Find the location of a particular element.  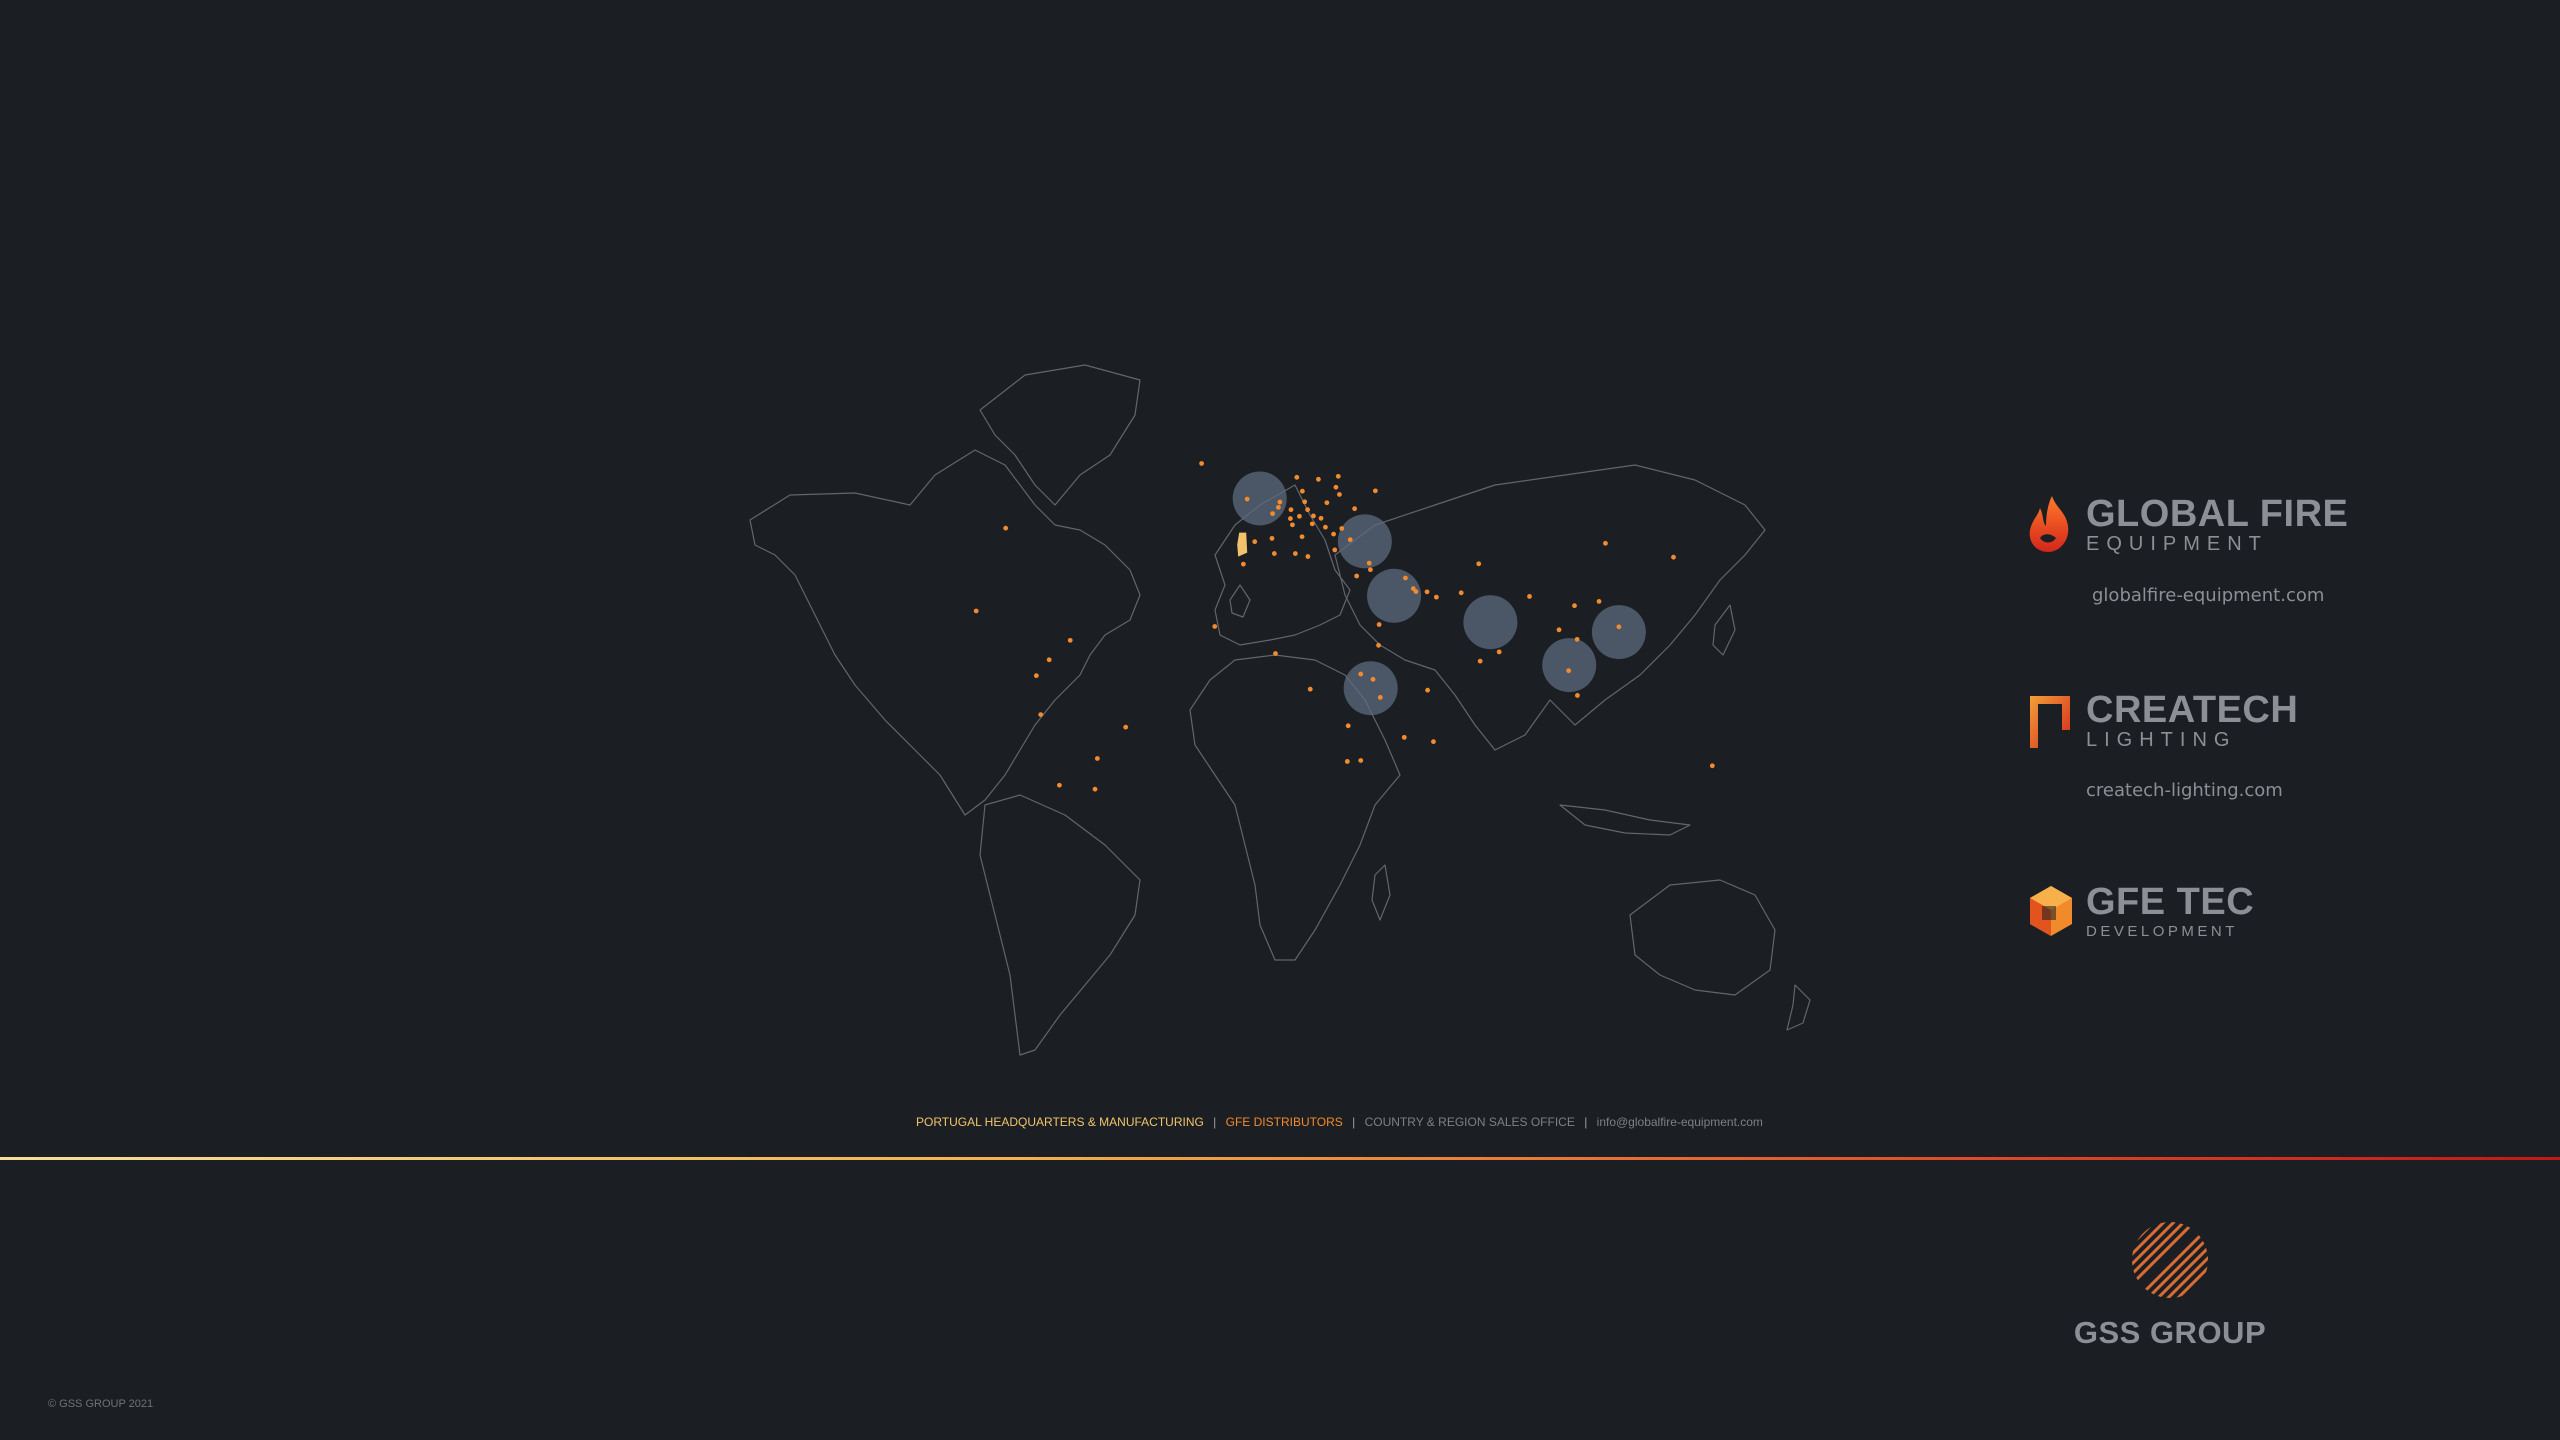

gss-globe-icon is located at coordinates (2170, 1260).